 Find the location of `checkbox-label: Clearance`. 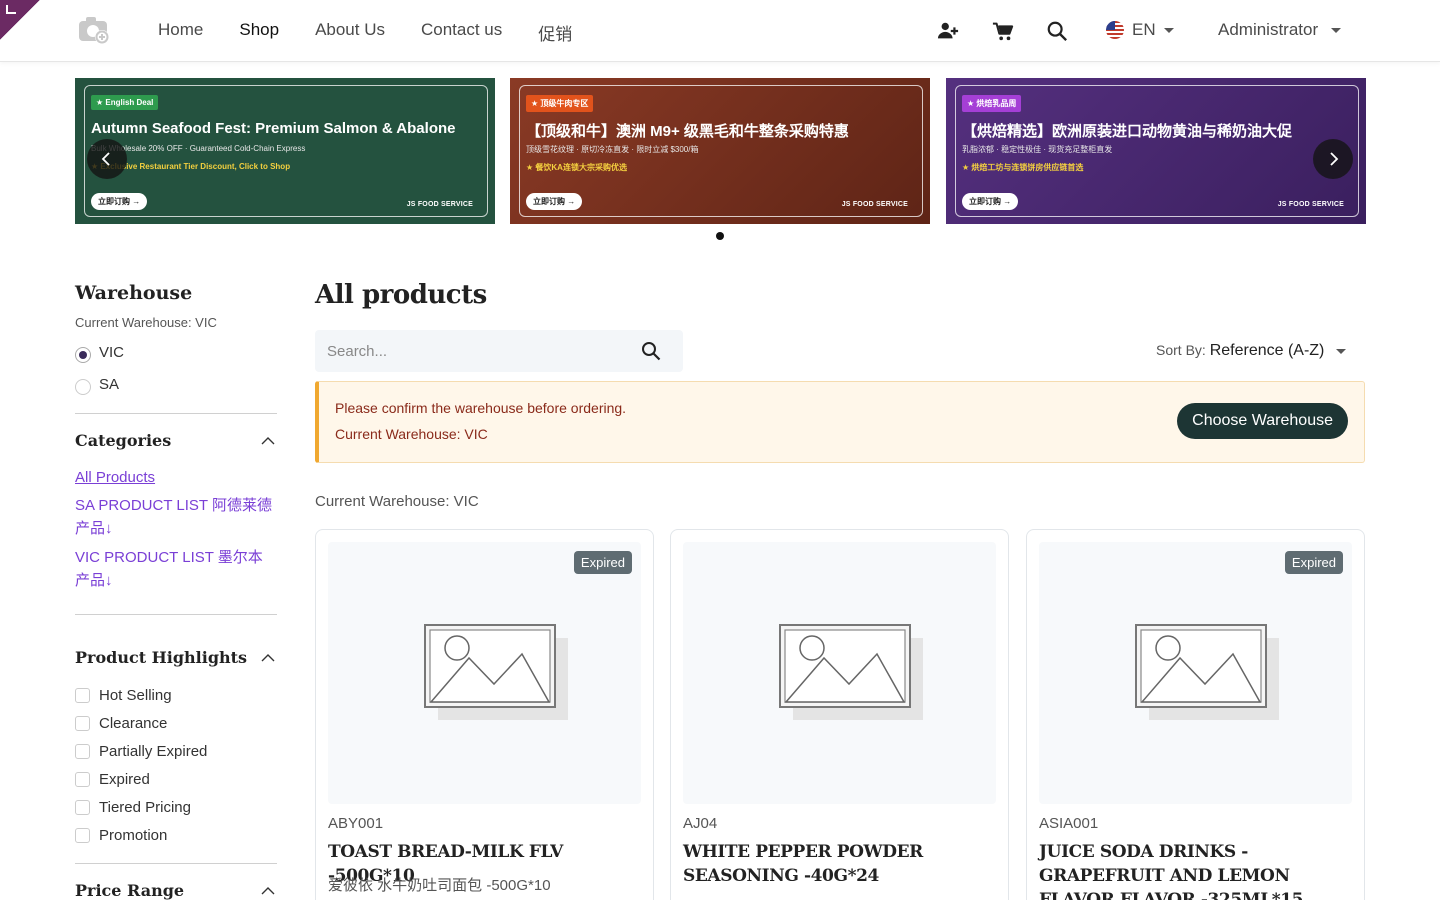

checkbox-label: Clearance is located at coordinates (133, 723).